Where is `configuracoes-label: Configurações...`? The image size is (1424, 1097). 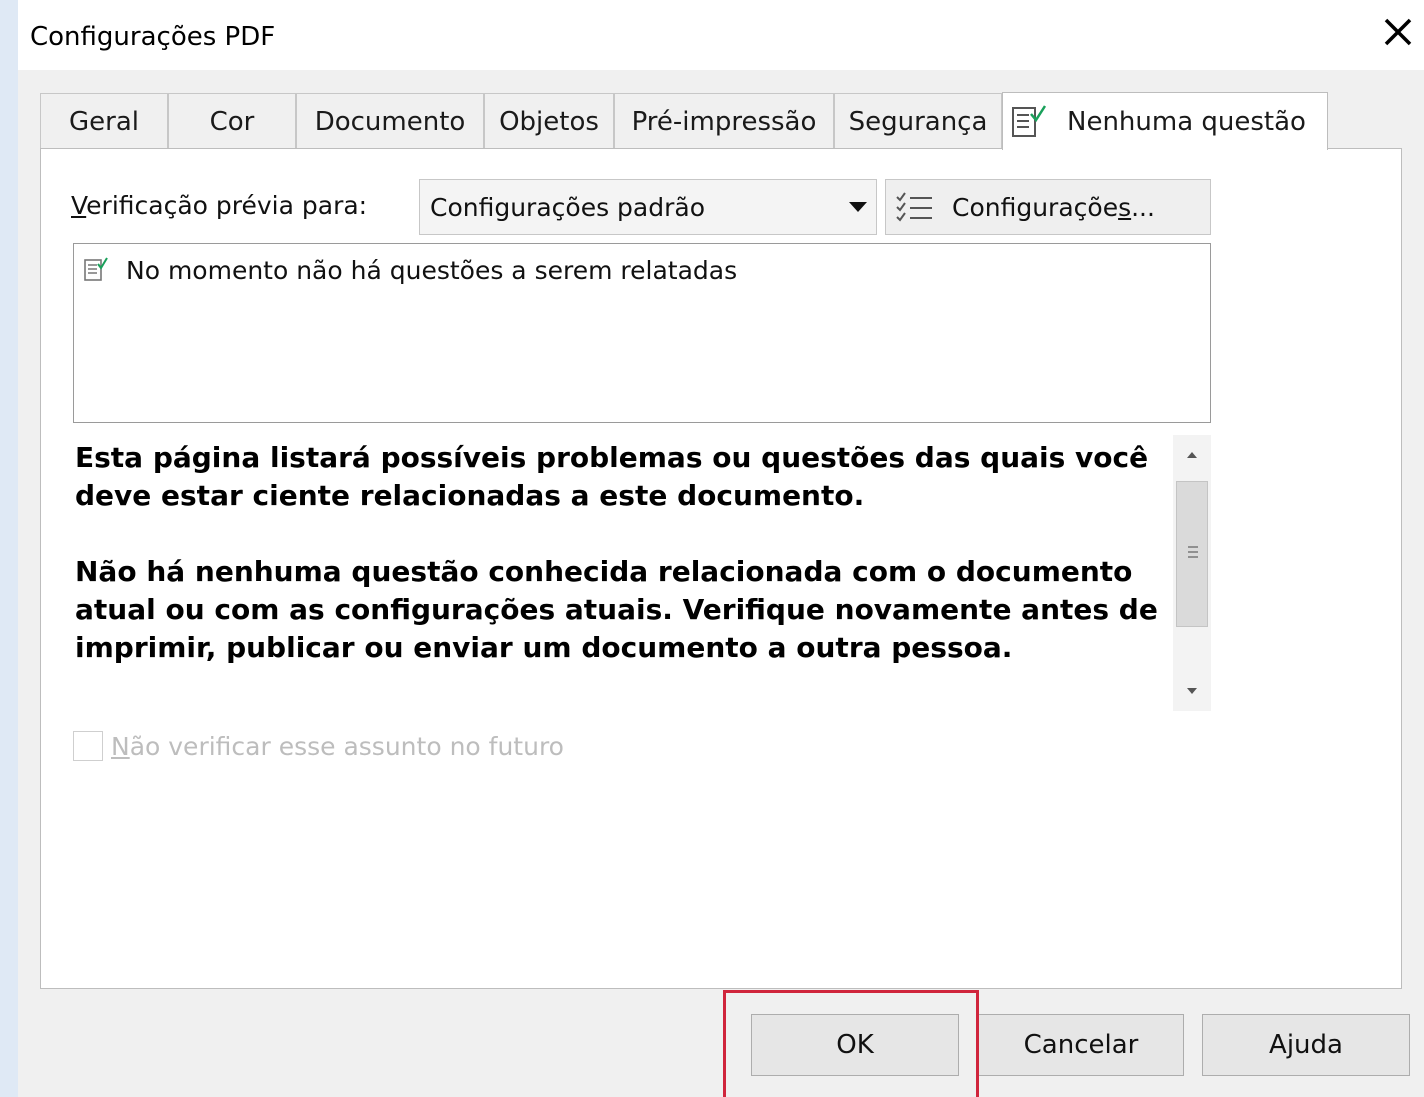
configuracoes-label: Configurações... is located at coordinates (1053, 207).